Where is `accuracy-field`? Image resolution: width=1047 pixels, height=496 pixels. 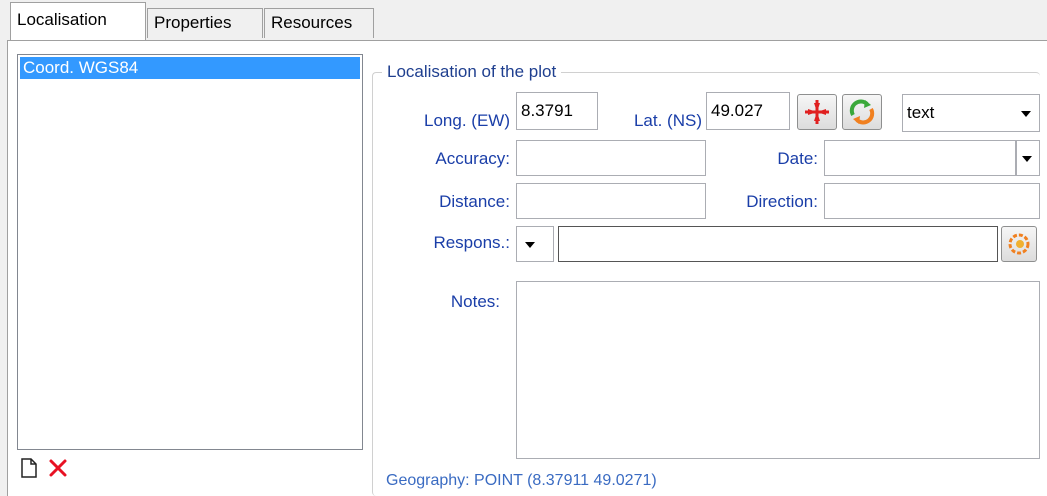 accuracy-field is located at coordinates (611, 158).